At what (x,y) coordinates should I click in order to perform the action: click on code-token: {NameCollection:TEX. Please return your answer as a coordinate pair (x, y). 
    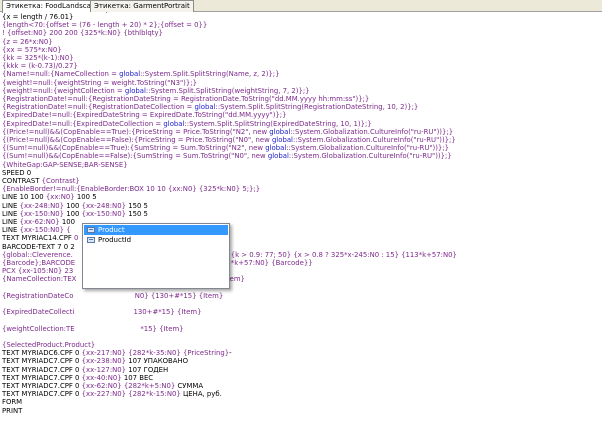
    Looking at the image, I should click on (39, 279).